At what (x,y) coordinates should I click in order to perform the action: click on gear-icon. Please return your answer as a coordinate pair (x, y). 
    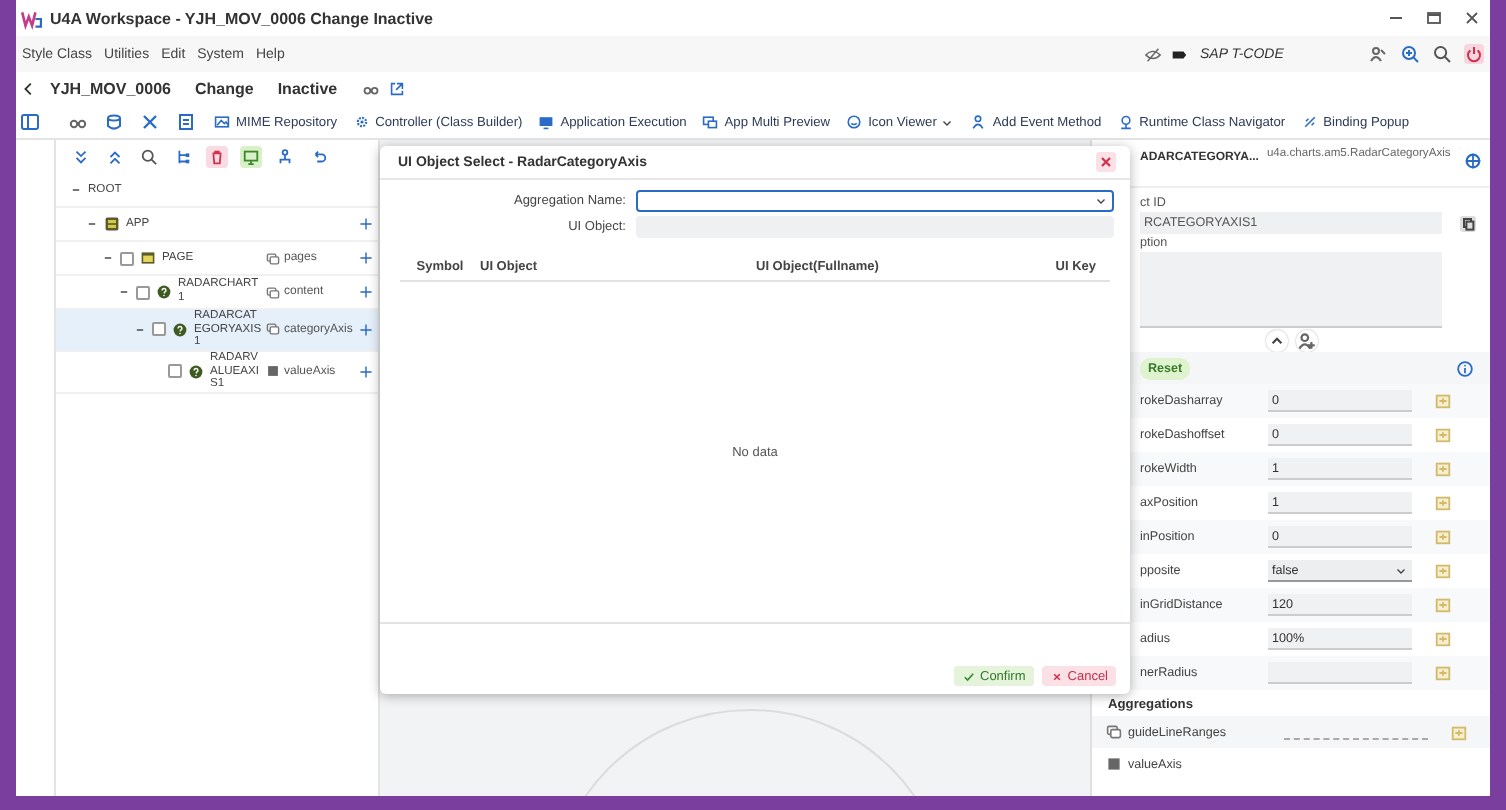
    Looking at the image, I should click on (361, 122).